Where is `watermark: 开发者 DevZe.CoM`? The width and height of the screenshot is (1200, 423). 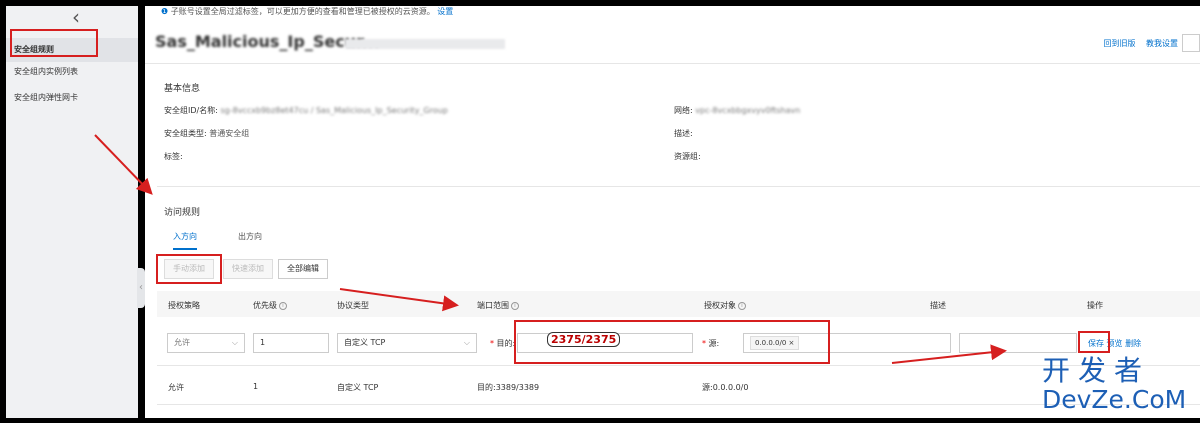
watermark: 开发者 DevZe.CoM is located at coordinates (1114, 385).